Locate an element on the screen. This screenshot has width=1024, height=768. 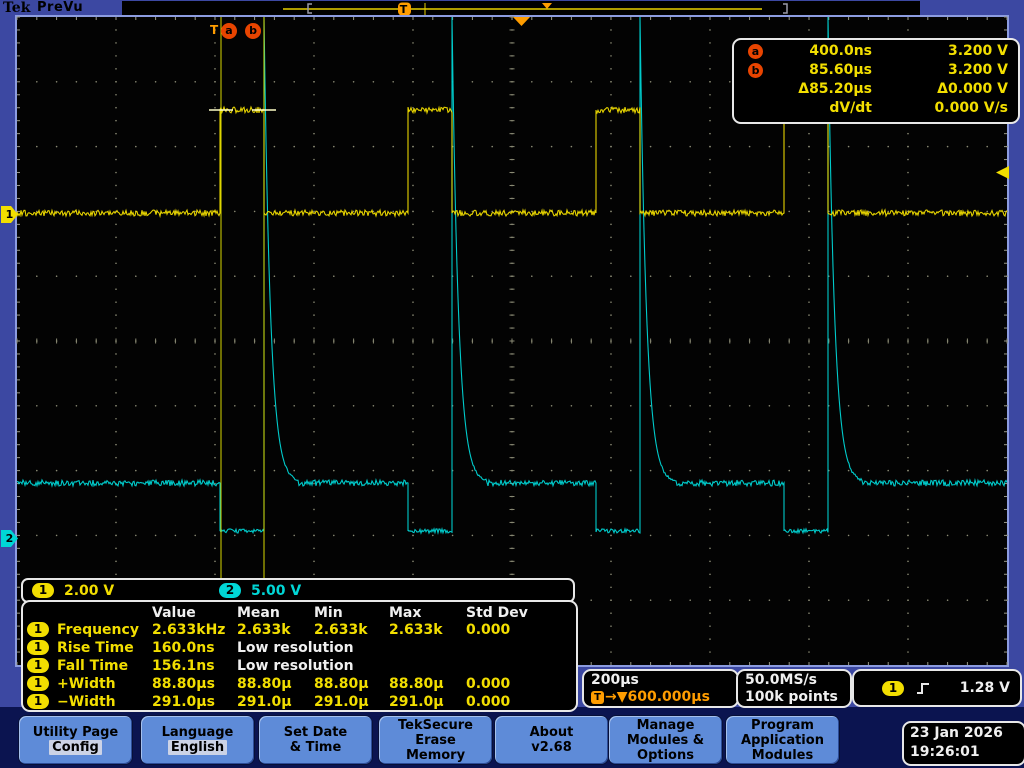
measurement-min: 2.633k is located at coordinates (341, 630).